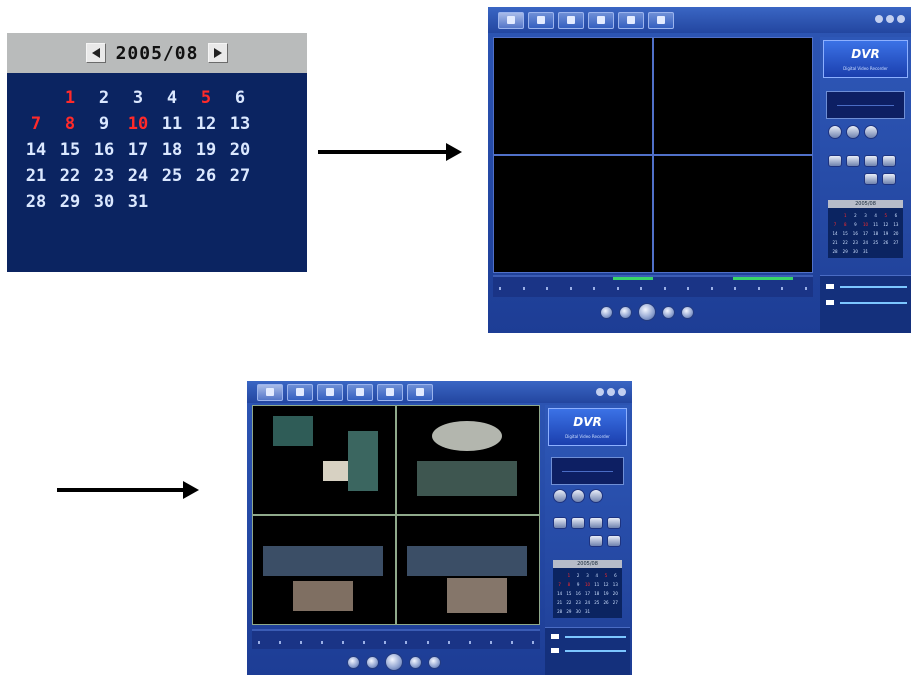 This screenshot has width=911, height=675. What do you see at coordinates (172, 124) in the screenshot?
I see `calendar-day: 11` at bounding box center [172, 124].